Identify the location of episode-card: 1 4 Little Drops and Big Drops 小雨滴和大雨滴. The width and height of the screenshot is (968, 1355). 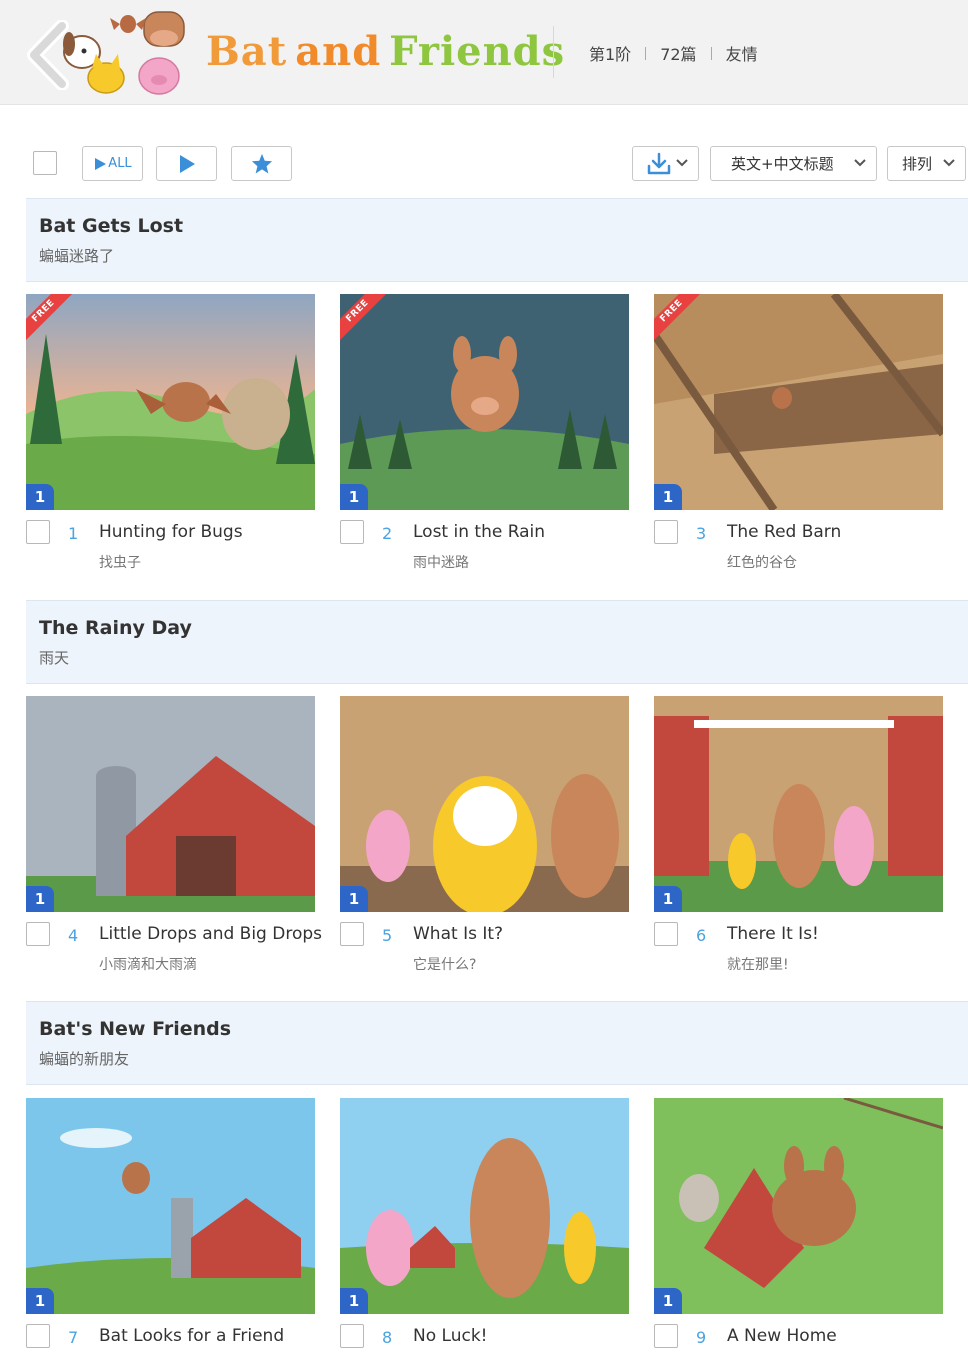
(174, 836).